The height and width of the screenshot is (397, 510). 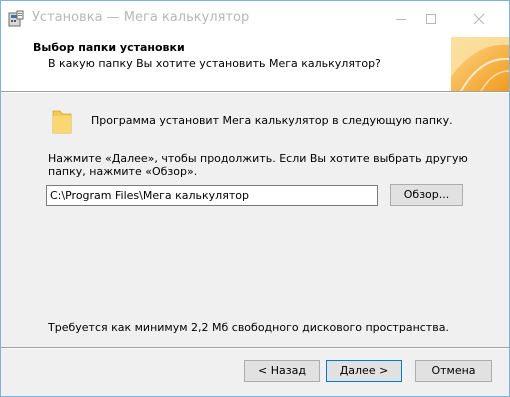 I want to click on wizard-header-image, so click(x=480, y=64).